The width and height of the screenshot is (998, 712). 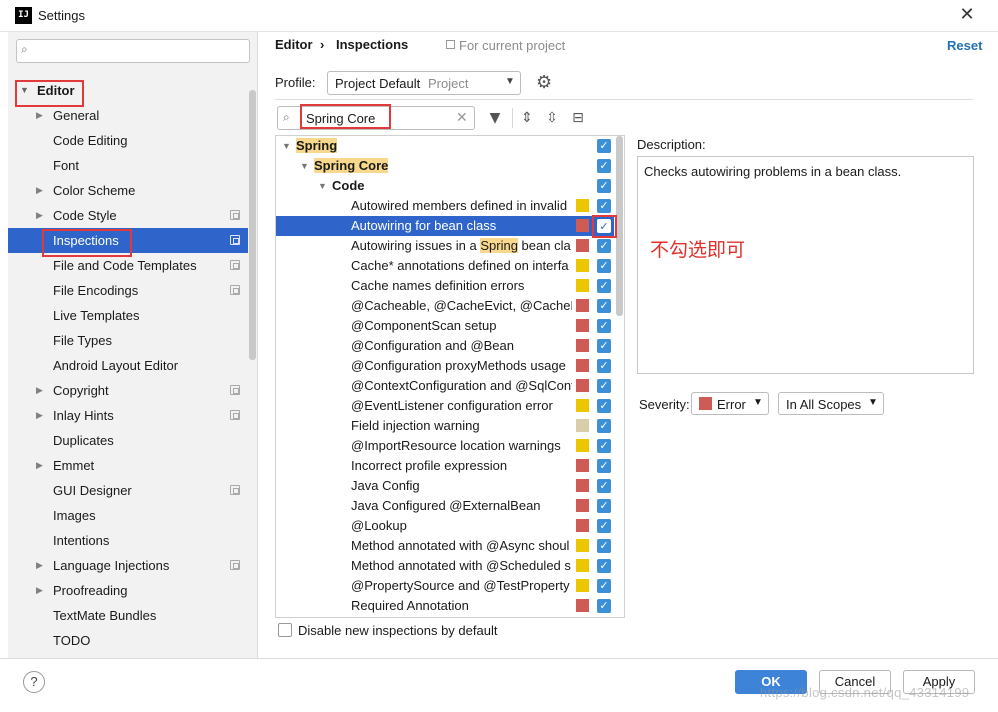 What do you see at coordinates (128, 440) in the screenshot?
I see `sidebar-item: Duplicates` at bounding box center [128, 440].